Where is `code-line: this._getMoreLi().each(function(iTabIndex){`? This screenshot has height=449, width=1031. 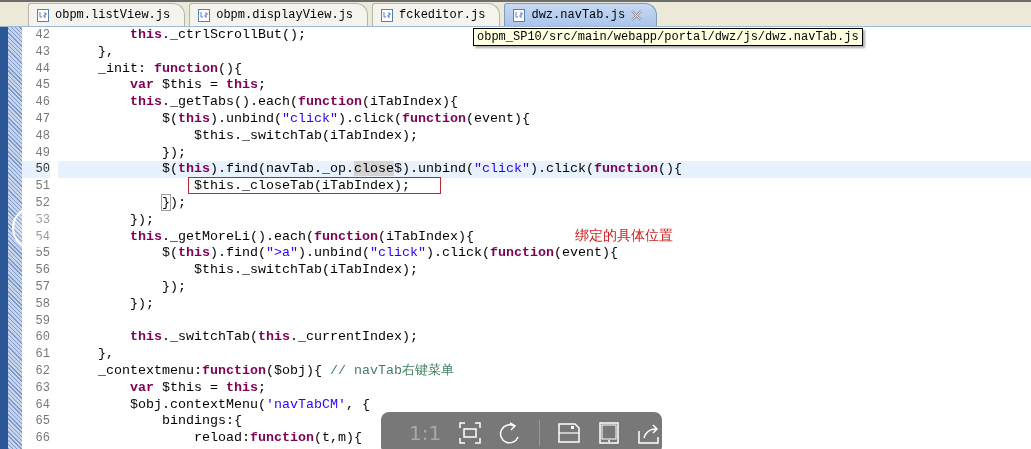
code-line: this._getMoreLi().each(function(iTabIndex){ is located at coordinates (301, 237).